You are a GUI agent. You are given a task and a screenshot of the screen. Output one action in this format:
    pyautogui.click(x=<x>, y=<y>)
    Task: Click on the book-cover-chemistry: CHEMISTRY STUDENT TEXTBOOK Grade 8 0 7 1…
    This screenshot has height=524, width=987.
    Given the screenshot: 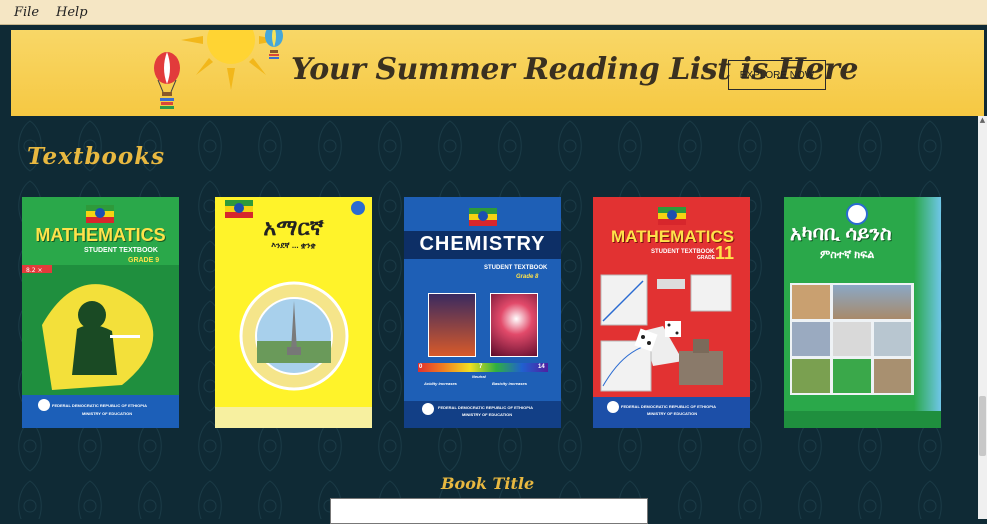 What is the action you would take?
    pyautogui.click(x=482, y=312)
    